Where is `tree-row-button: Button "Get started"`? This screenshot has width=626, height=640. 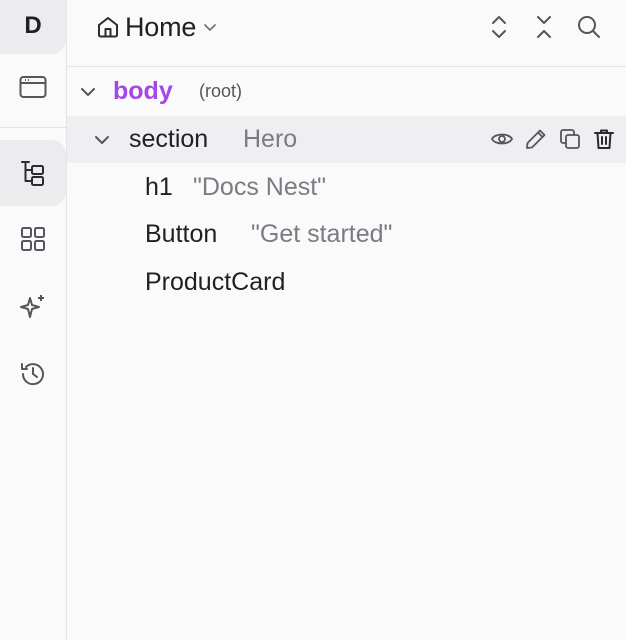
tree-row-button: Button "Get started" is located at coordinates (346, 234).